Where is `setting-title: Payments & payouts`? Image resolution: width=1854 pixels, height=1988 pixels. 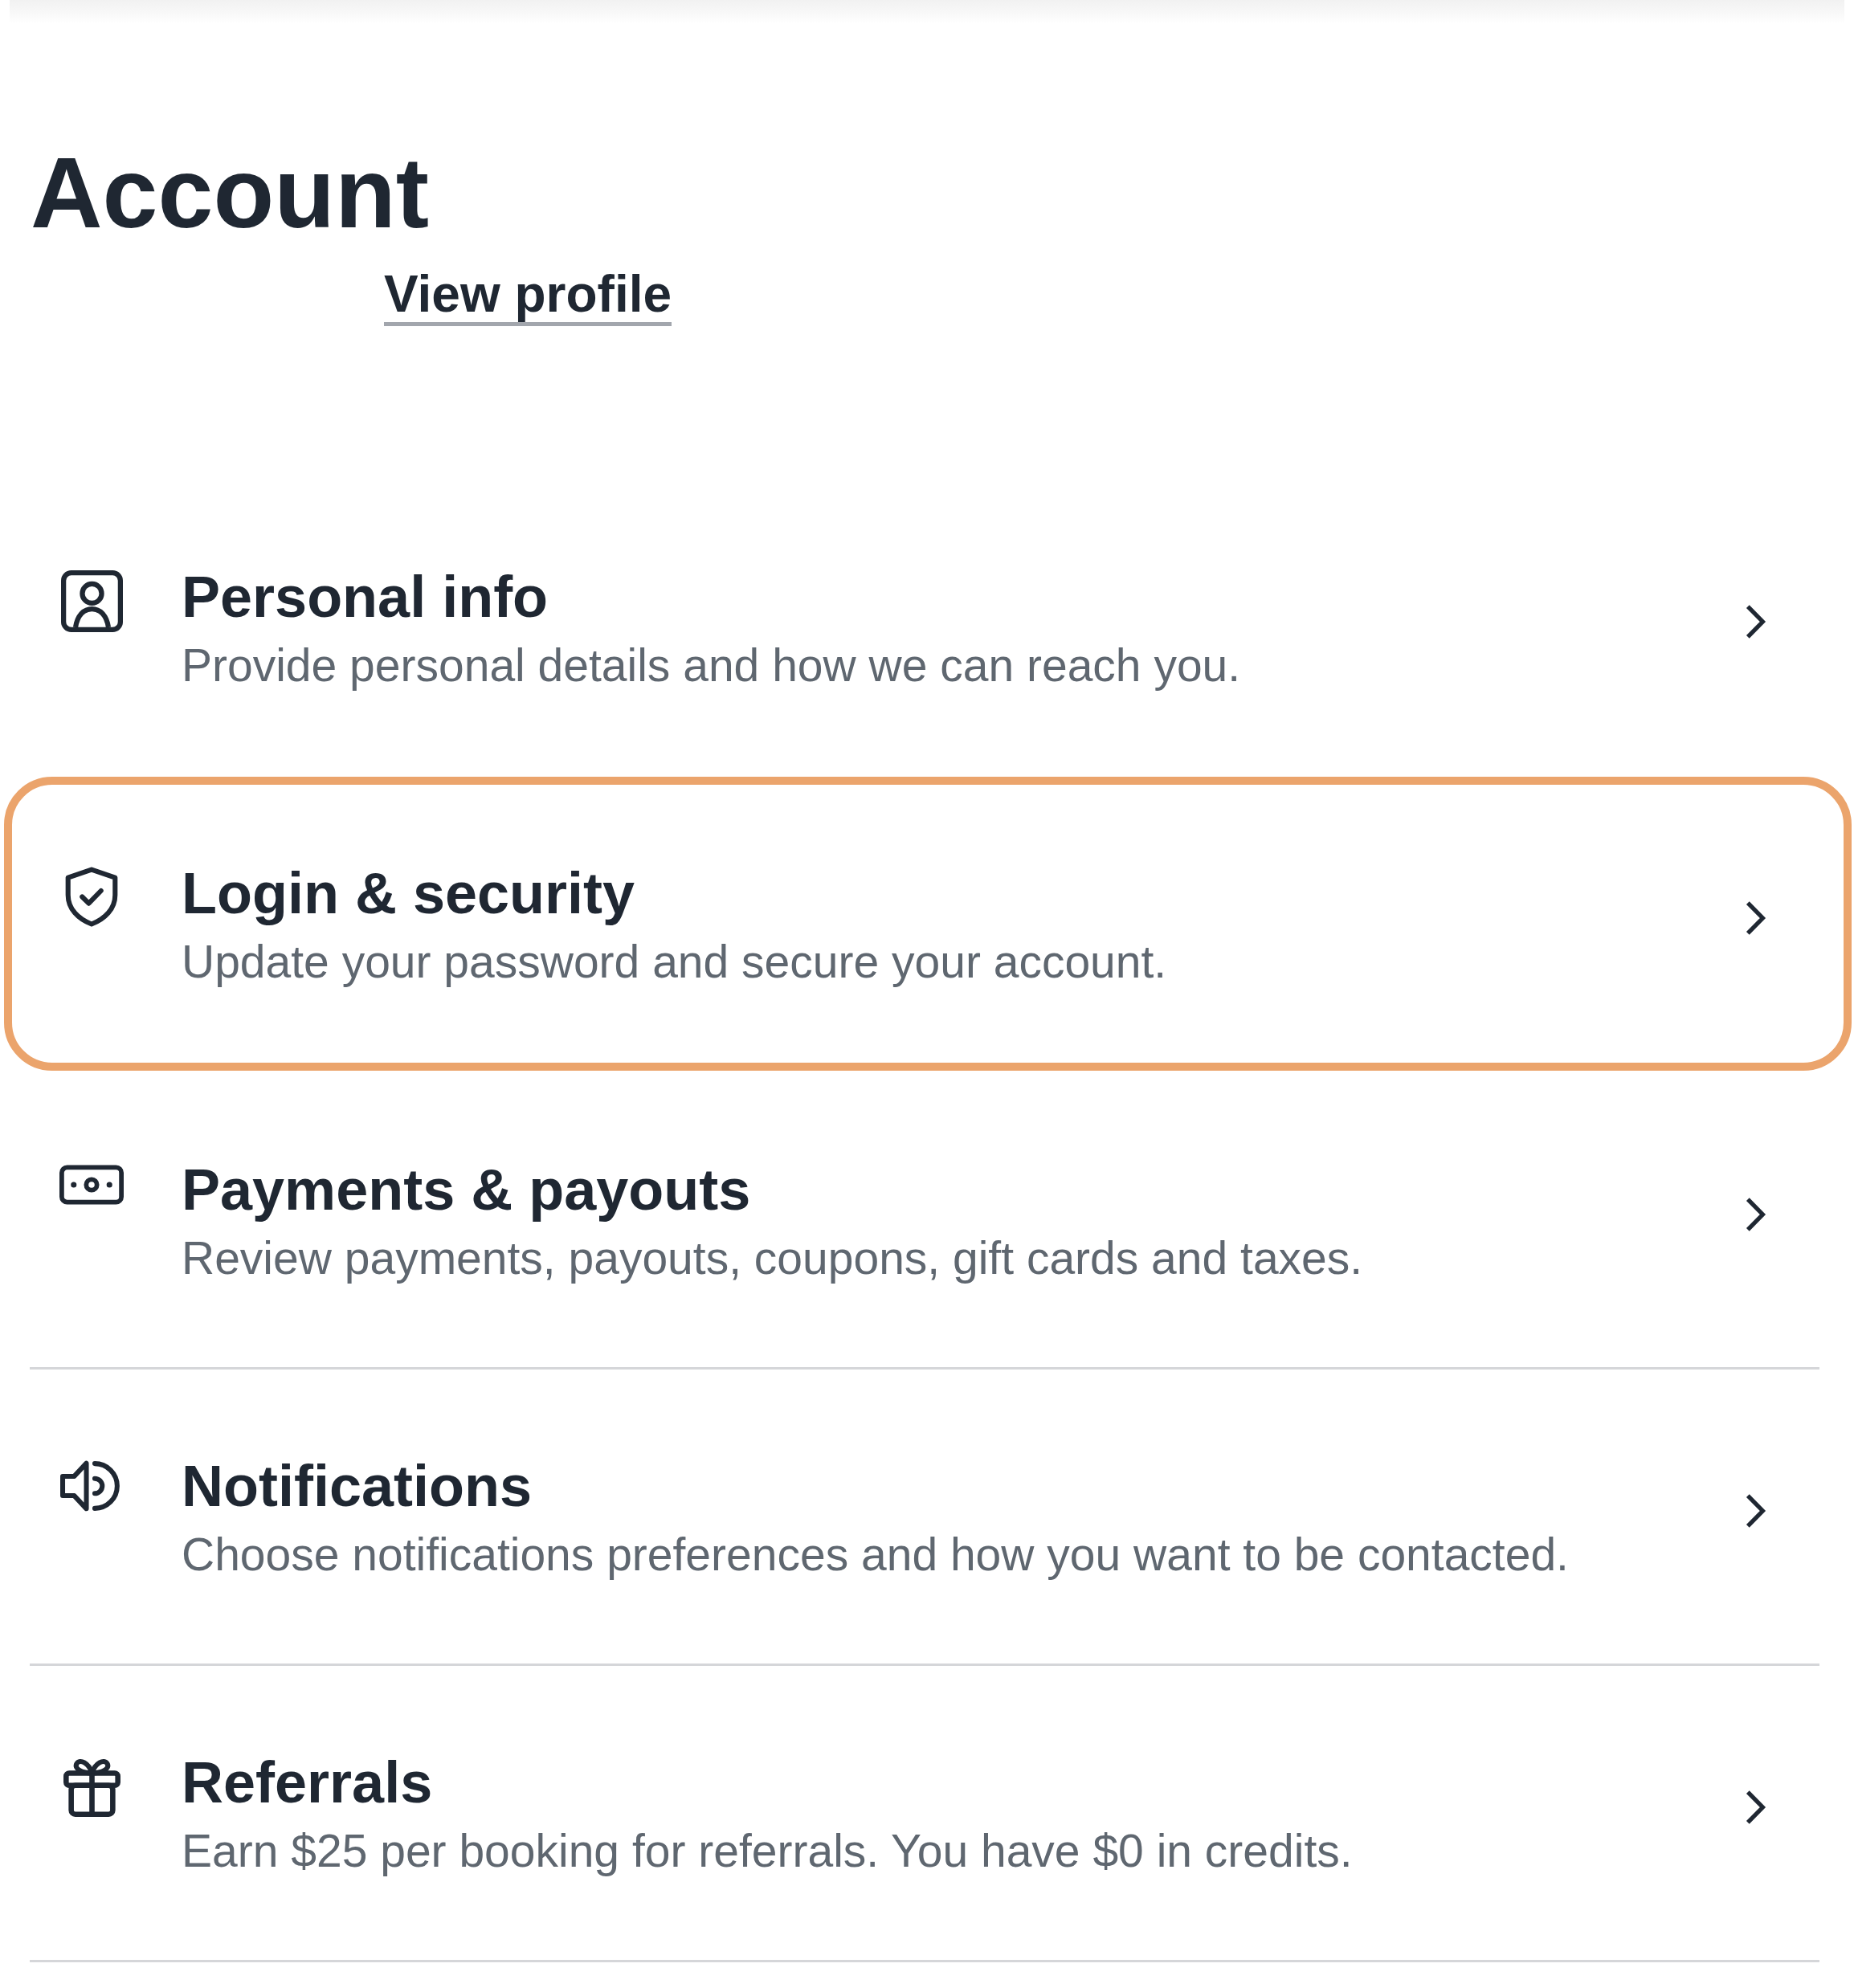
setting-title: Payments & payouts is located at coordinates (466, 1189).